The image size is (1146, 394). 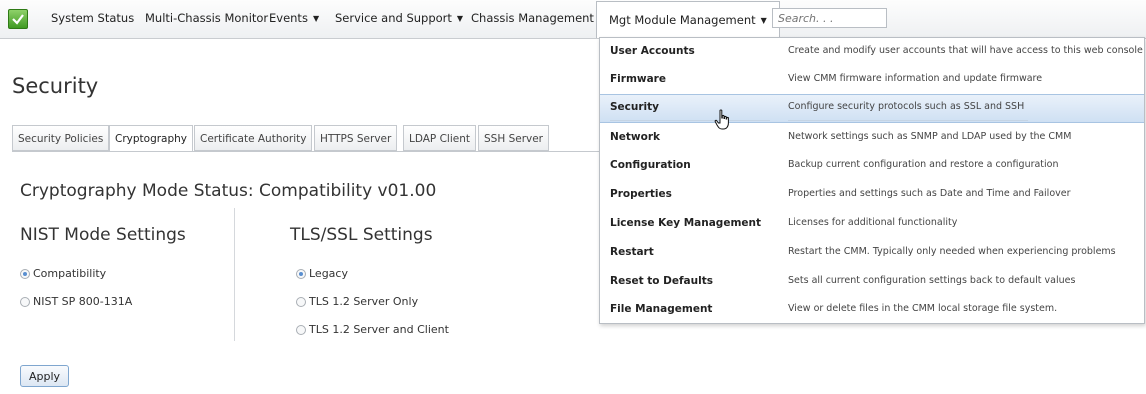 What do you see at coordinates (103, 235) in the screenshot?
I see `nist-mode-heading: NIST Mode Settings` at bounding box center [103, 235].